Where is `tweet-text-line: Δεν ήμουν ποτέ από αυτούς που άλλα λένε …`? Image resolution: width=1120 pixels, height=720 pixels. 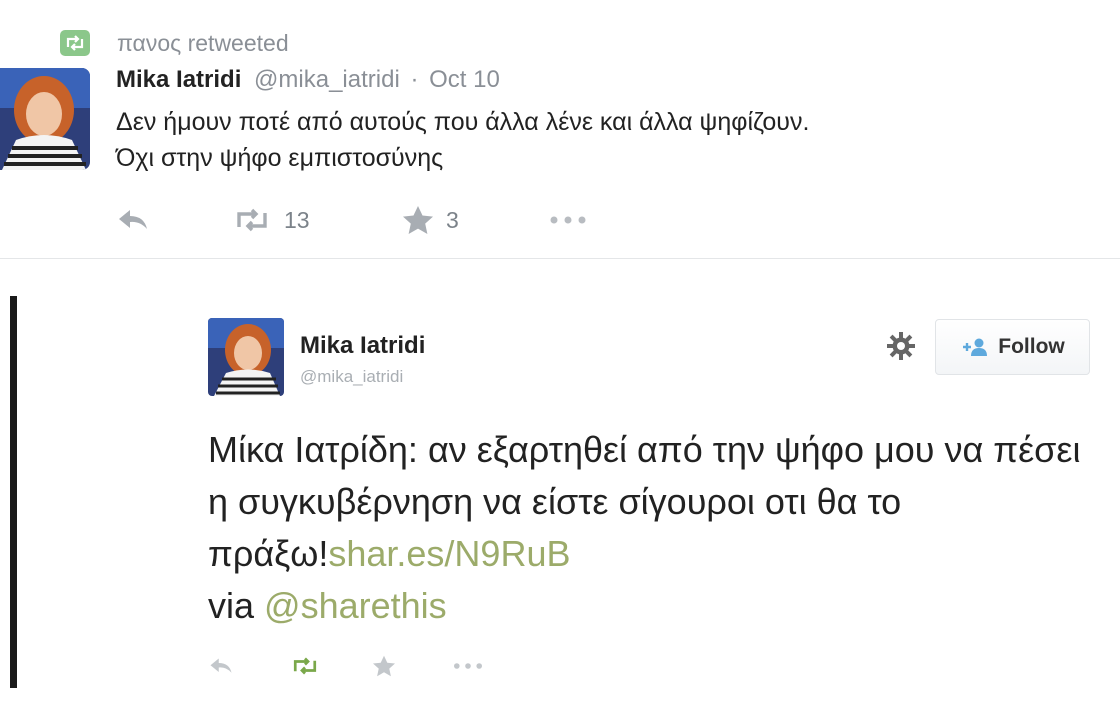 tweet-text-line: Δεν ήμουν ποτέ από αυτούς που άλλα λένε … is located at coordinates (463, 122).